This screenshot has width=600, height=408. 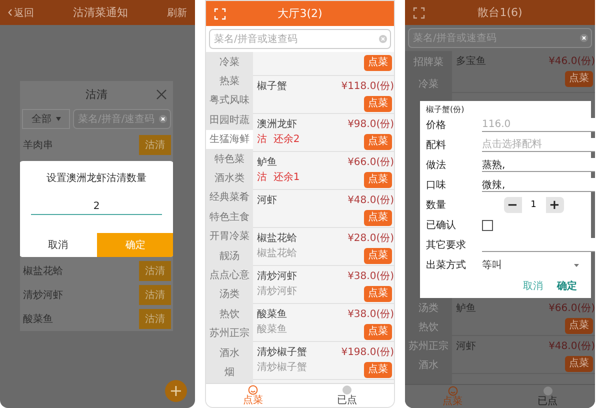 What do you see at coordinates (533, 286) in the screenshot?
I see `cancel-button: 取消` at bounding box center [533, 286].